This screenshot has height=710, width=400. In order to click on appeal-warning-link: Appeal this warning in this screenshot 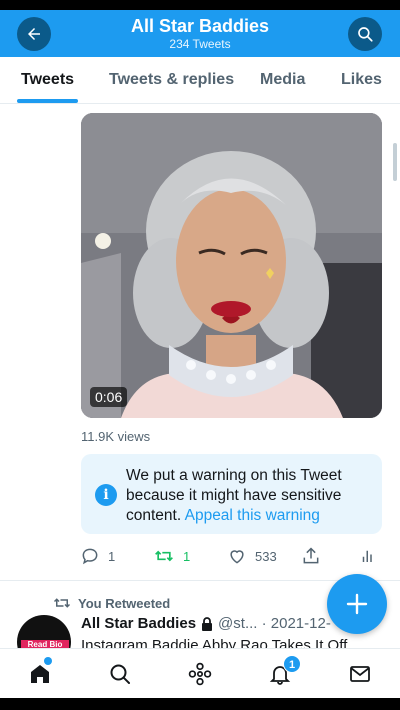, I will do `click(252, 515)`.